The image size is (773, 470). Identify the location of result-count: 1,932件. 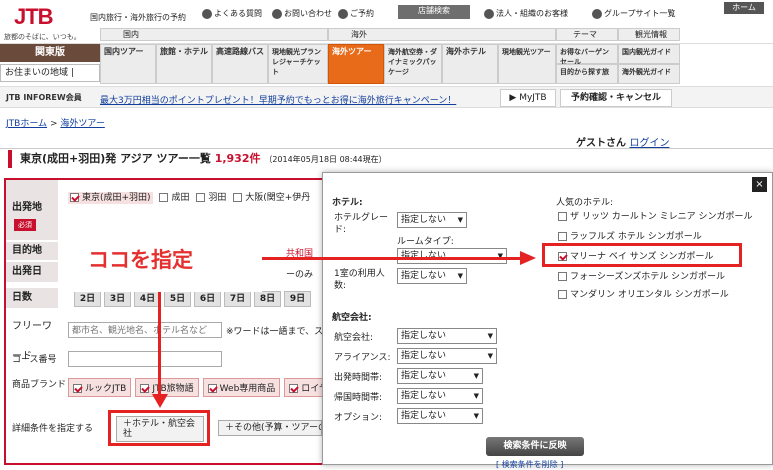
(237, 158).